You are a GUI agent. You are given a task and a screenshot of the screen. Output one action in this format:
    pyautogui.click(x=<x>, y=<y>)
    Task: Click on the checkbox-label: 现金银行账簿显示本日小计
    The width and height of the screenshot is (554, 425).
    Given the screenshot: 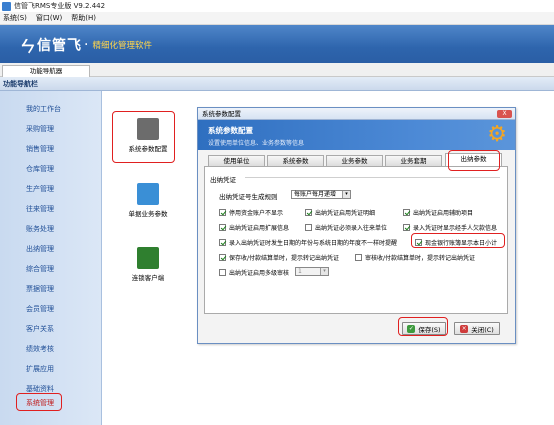 What is the action you would take?
    pyautogui.click(x=461, y=243)
    